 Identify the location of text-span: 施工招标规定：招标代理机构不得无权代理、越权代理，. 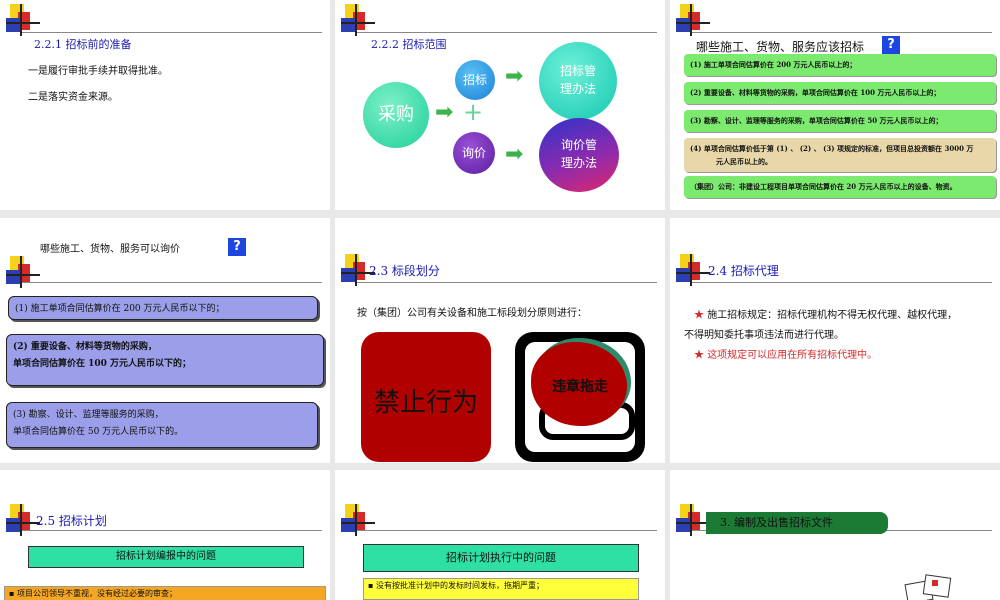
(832, 315).